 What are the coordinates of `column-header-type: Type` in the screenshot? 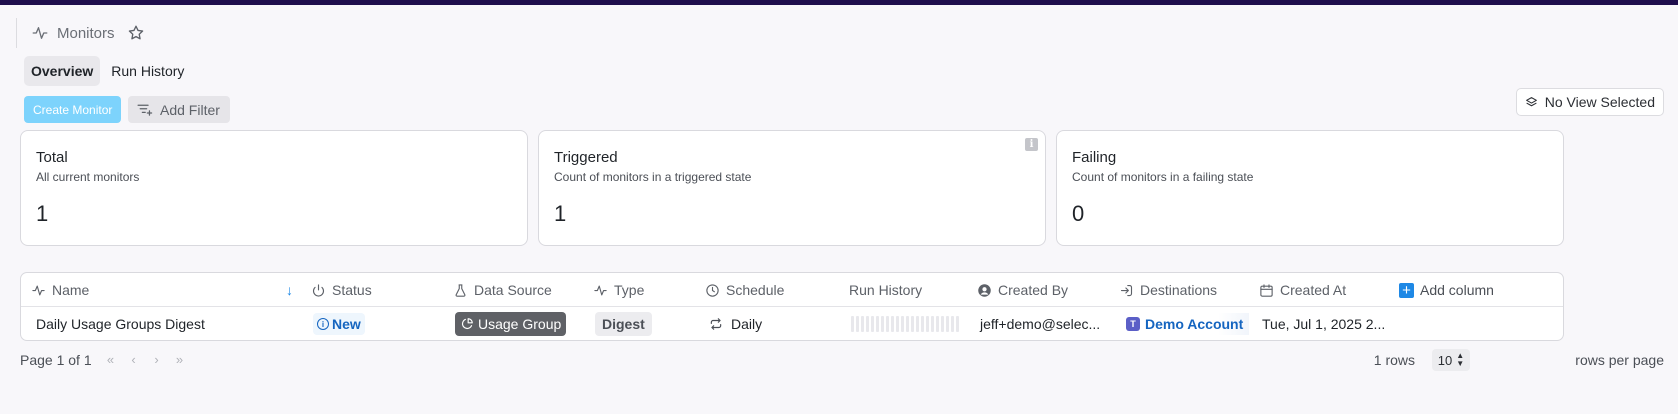 It's located at (618, 290).